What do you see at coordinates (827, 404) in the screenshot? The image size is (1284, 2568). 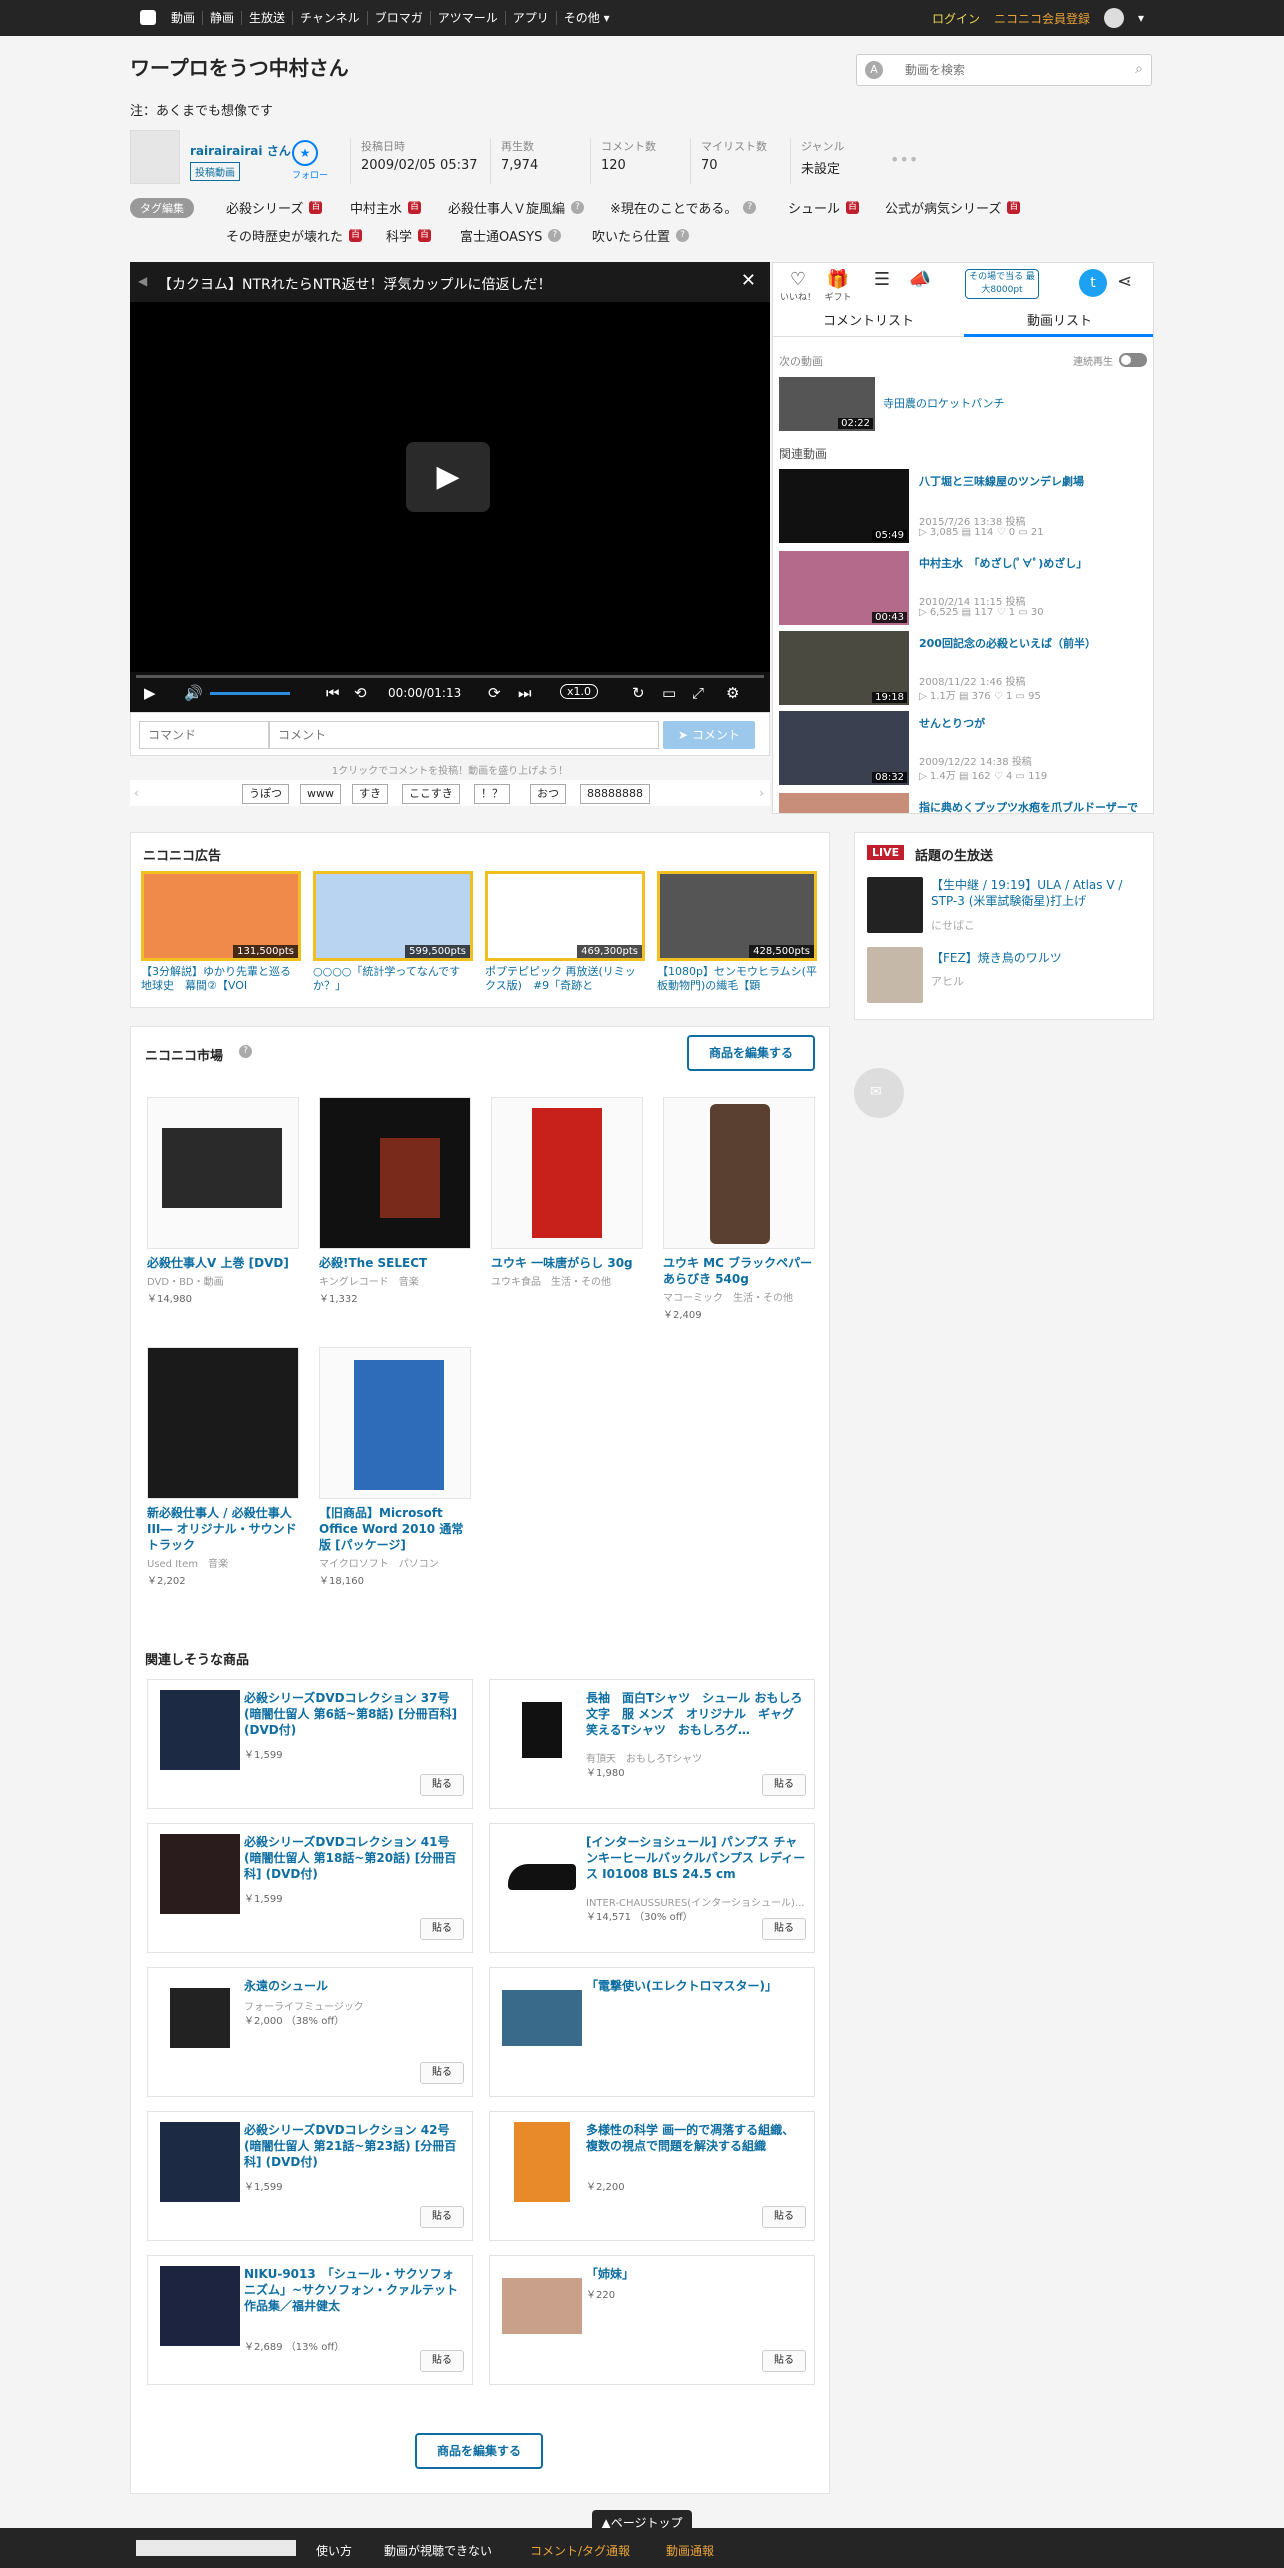 I see `next-video-thumbnail: 02:22` at bounding box center [827, 404].